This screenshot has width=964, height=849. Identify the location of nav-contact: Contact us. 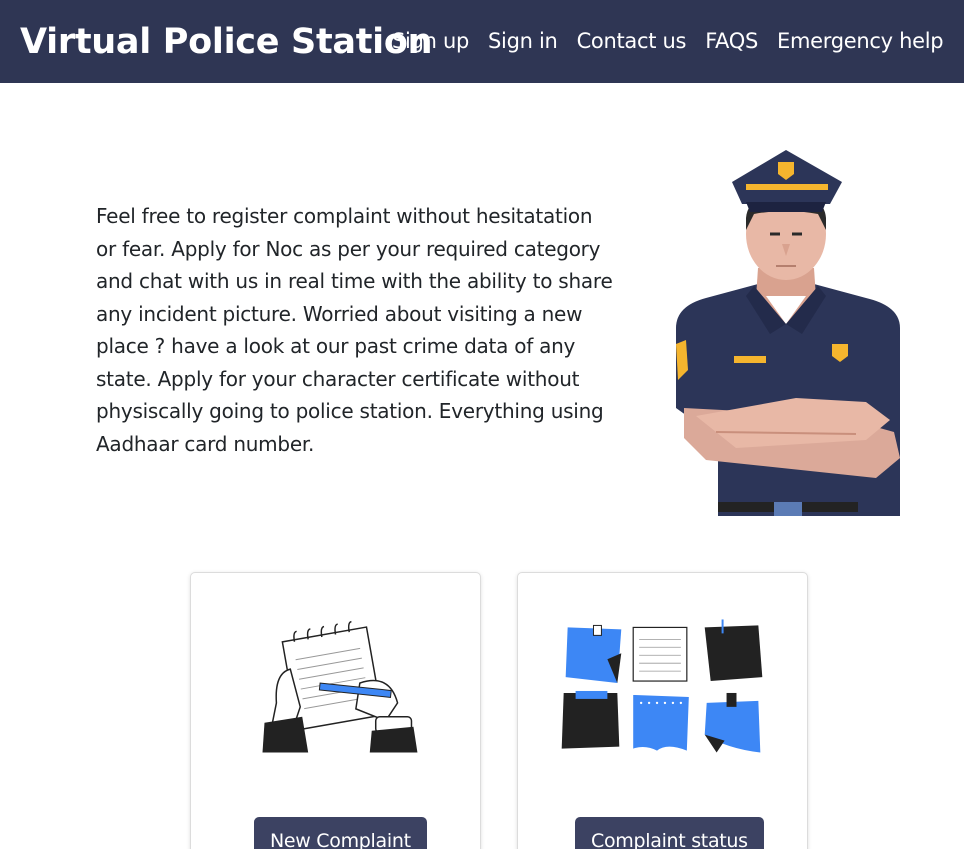
(632, 41).